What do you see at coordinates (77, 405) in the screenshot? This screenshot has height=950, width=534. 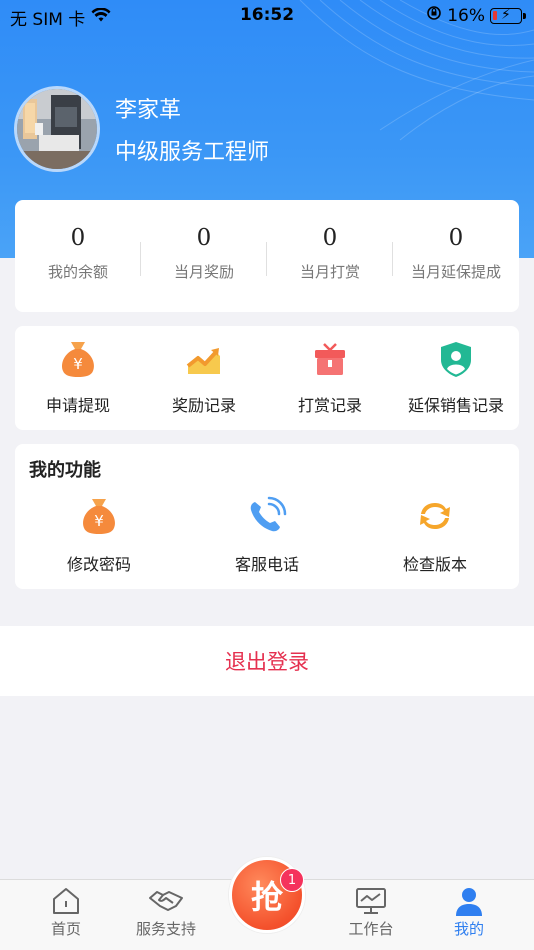 I see `quick-action-label: 申请提现` at bounding box center [77, 405].